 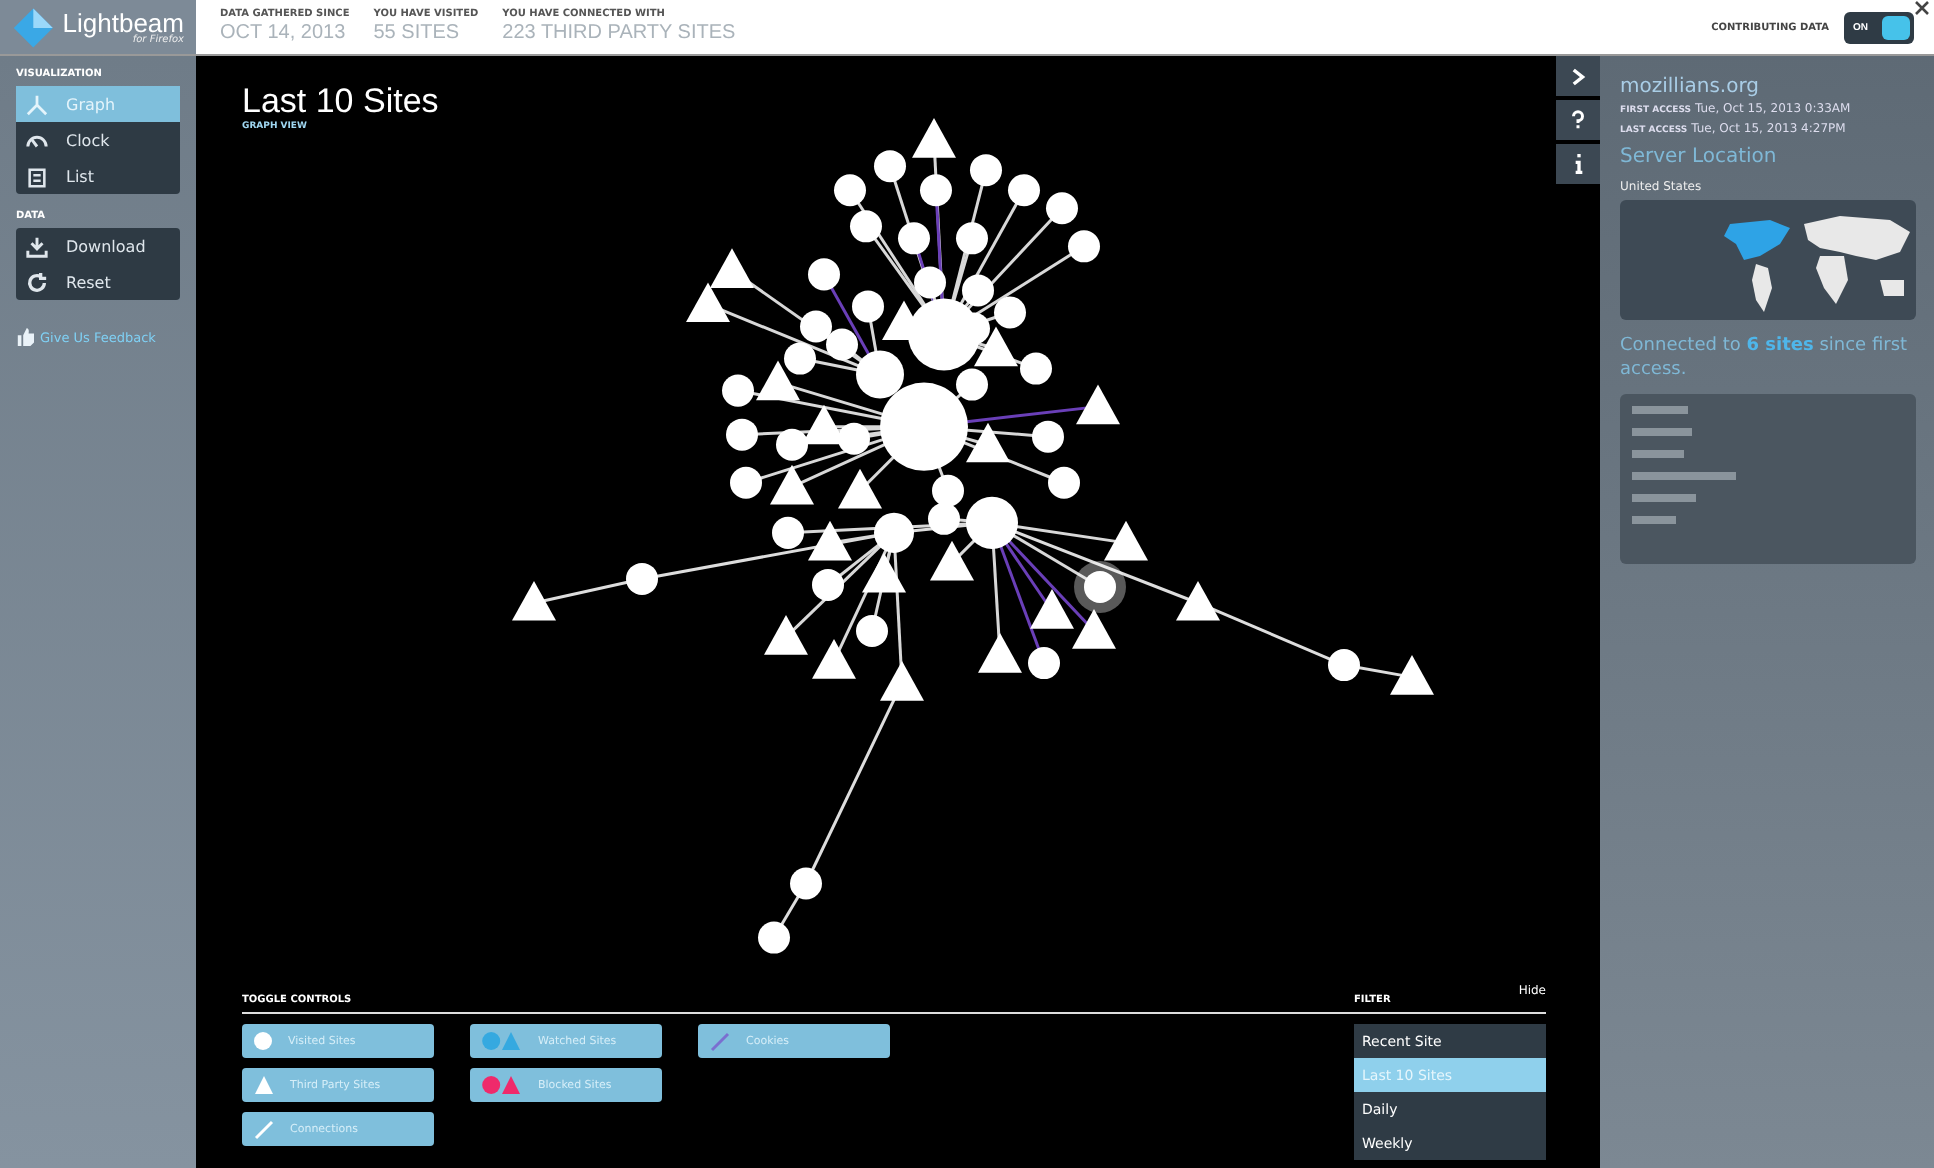 What do you see at coordinates (264, 1085) in the screenshot?
I see `triangle-icon` at bounding box center [264, 1085].